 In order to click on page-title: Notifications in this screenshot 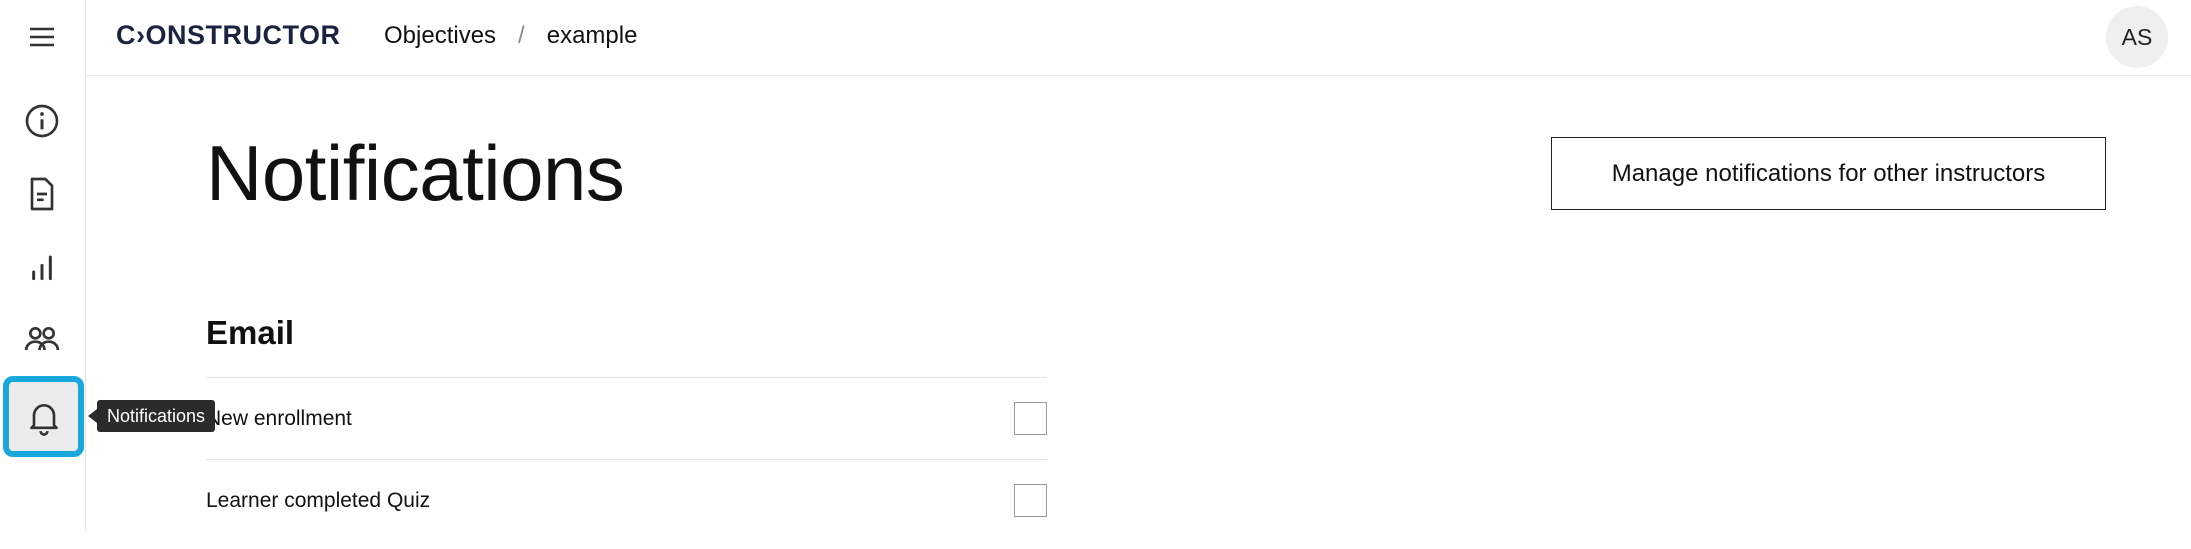, I will do `click(415, 173)`.